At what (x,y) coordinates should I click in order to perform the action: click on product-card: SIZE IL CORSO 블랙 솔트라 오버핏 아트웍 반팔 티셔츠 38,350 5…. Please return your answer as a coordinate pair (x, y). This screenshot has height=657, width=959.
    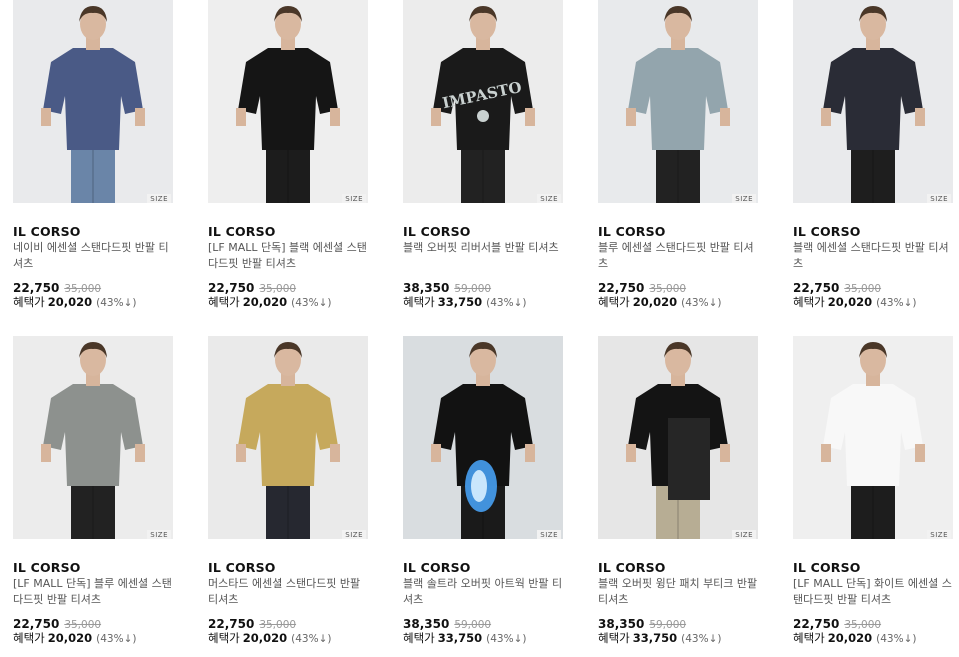
    Looking at the image, I should click on (483, 491).